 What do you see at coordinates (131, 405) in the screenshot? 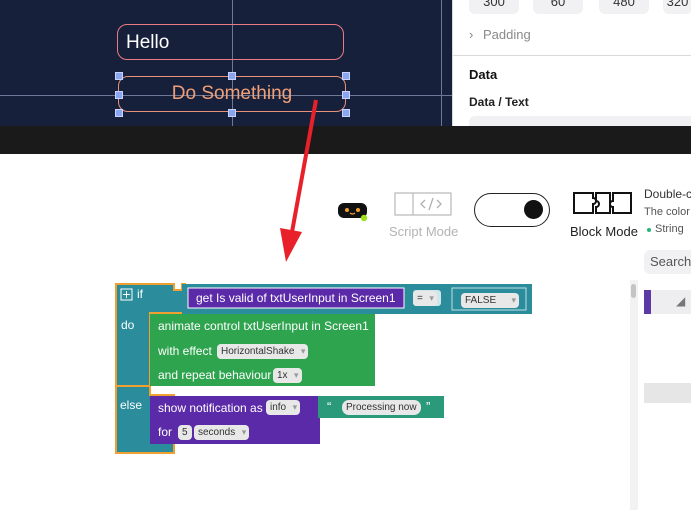
I see `else-label: else` at bounding box center [131, 405].